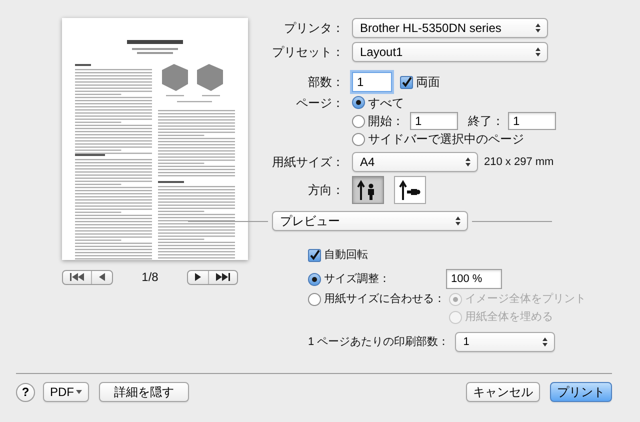  Describe the element at coordinates (368, 190) in the screenshot. I see `portrait-button` at that location.